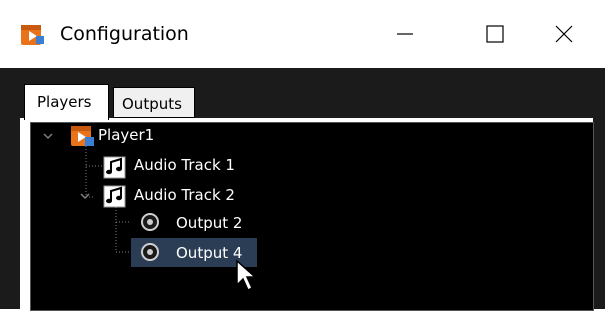 The height and width of the screenshot is (311, 605). Describe the element at coordinates (209, 223) in the screenshot. I see `tree-node-output-2: Output 2` at that location.